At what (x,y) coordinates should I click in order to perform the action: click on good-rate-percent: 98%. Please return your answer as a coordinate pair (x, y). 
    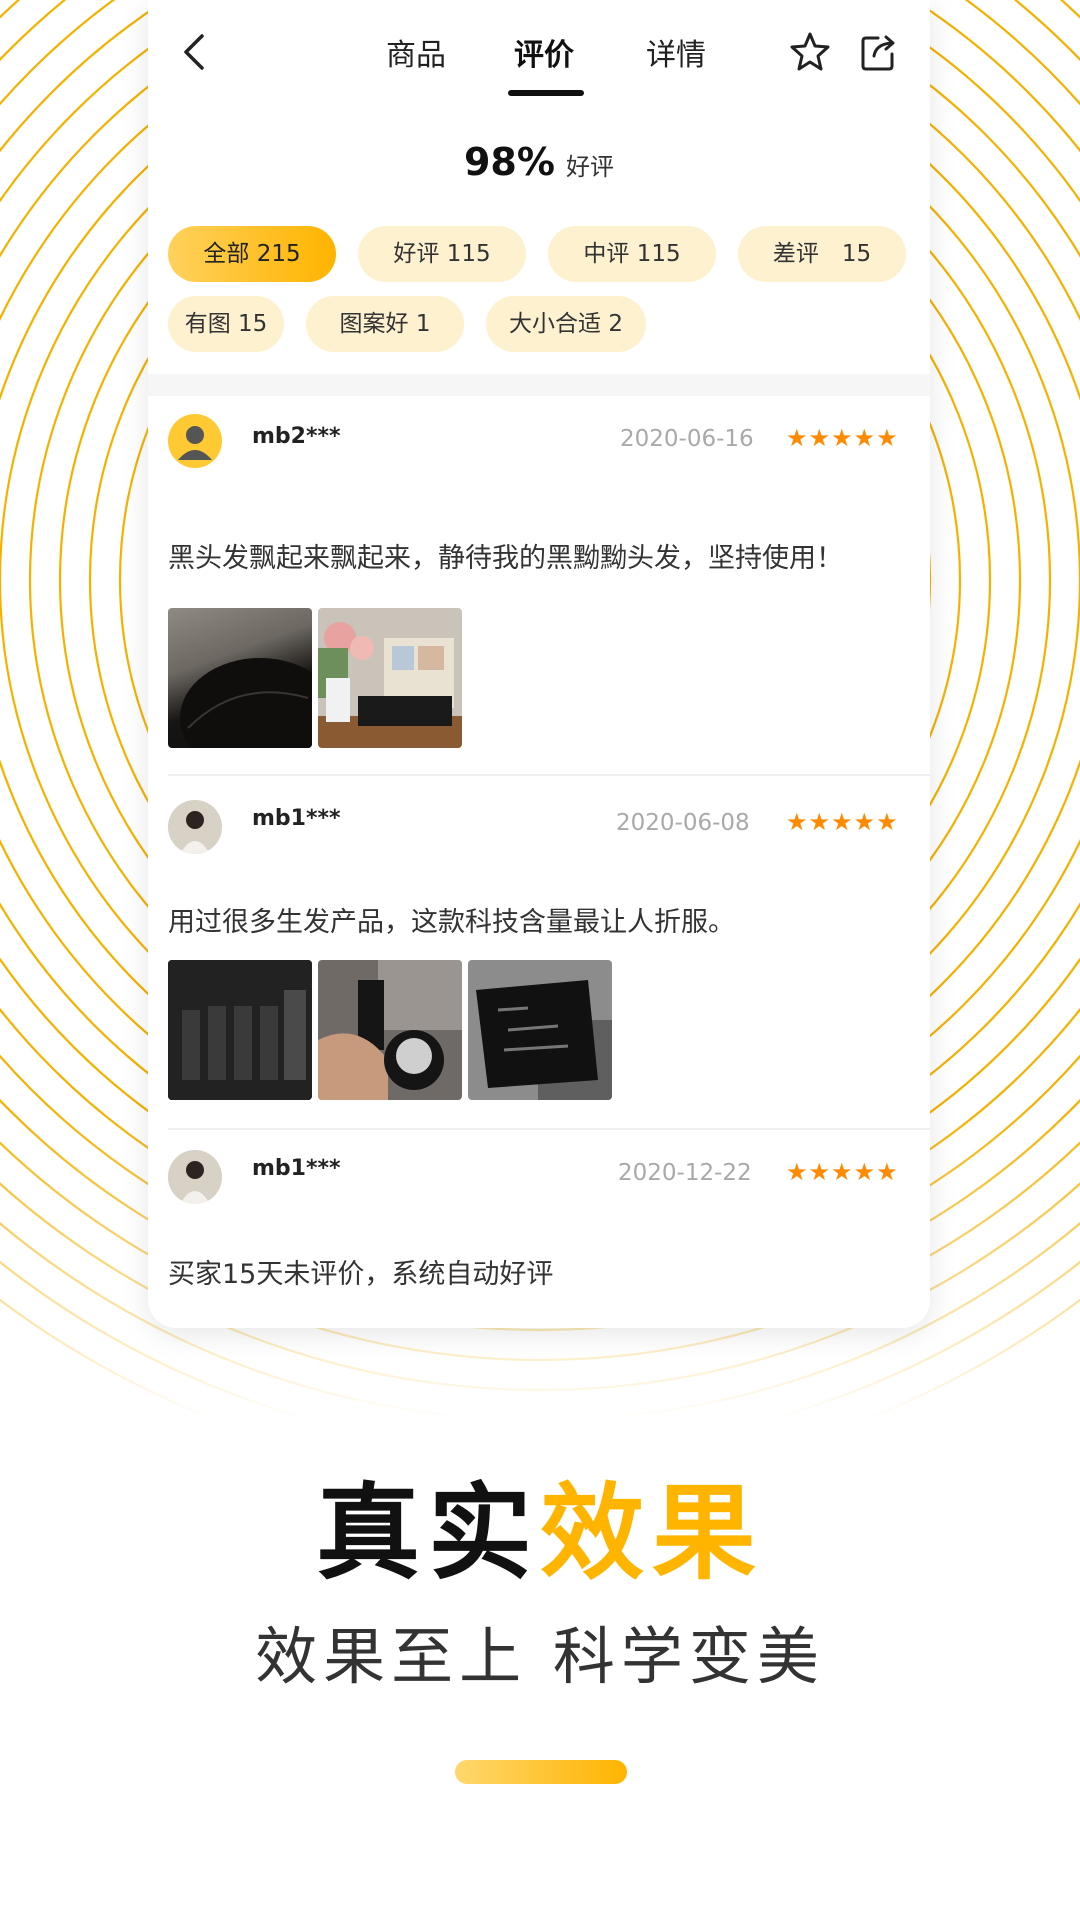
    Looking at the image, I should click on (509, 162).